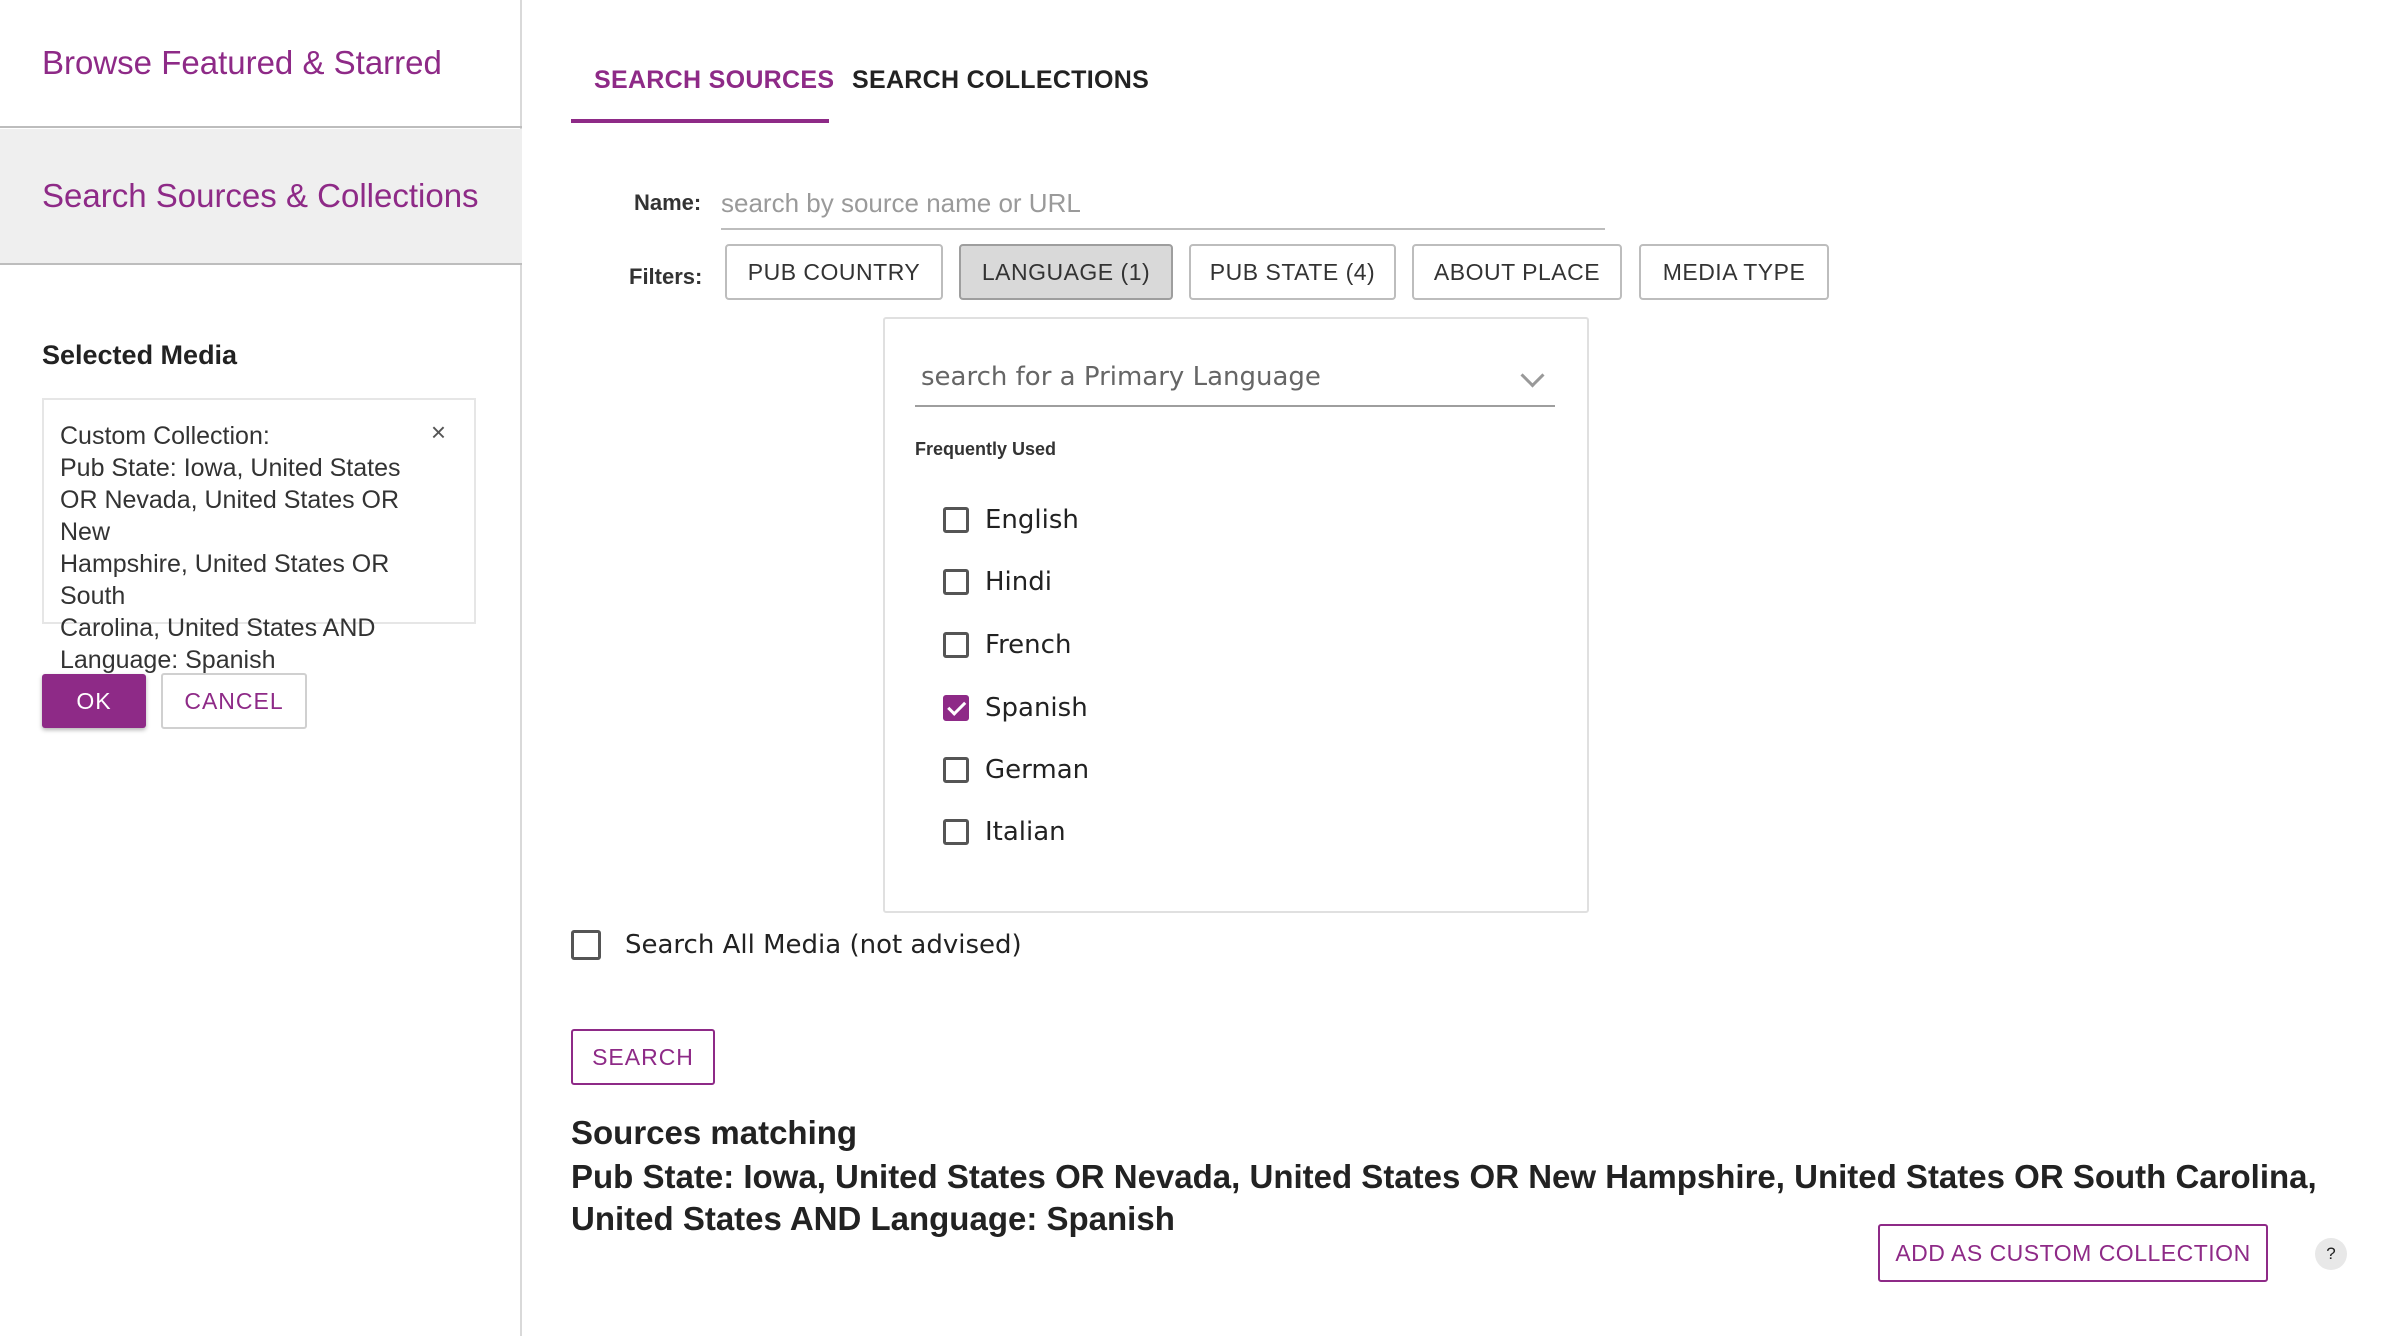 The width and height of the screenshot is (2398, 1336). I want to click on active-tab-indicator, so click(700, 121).